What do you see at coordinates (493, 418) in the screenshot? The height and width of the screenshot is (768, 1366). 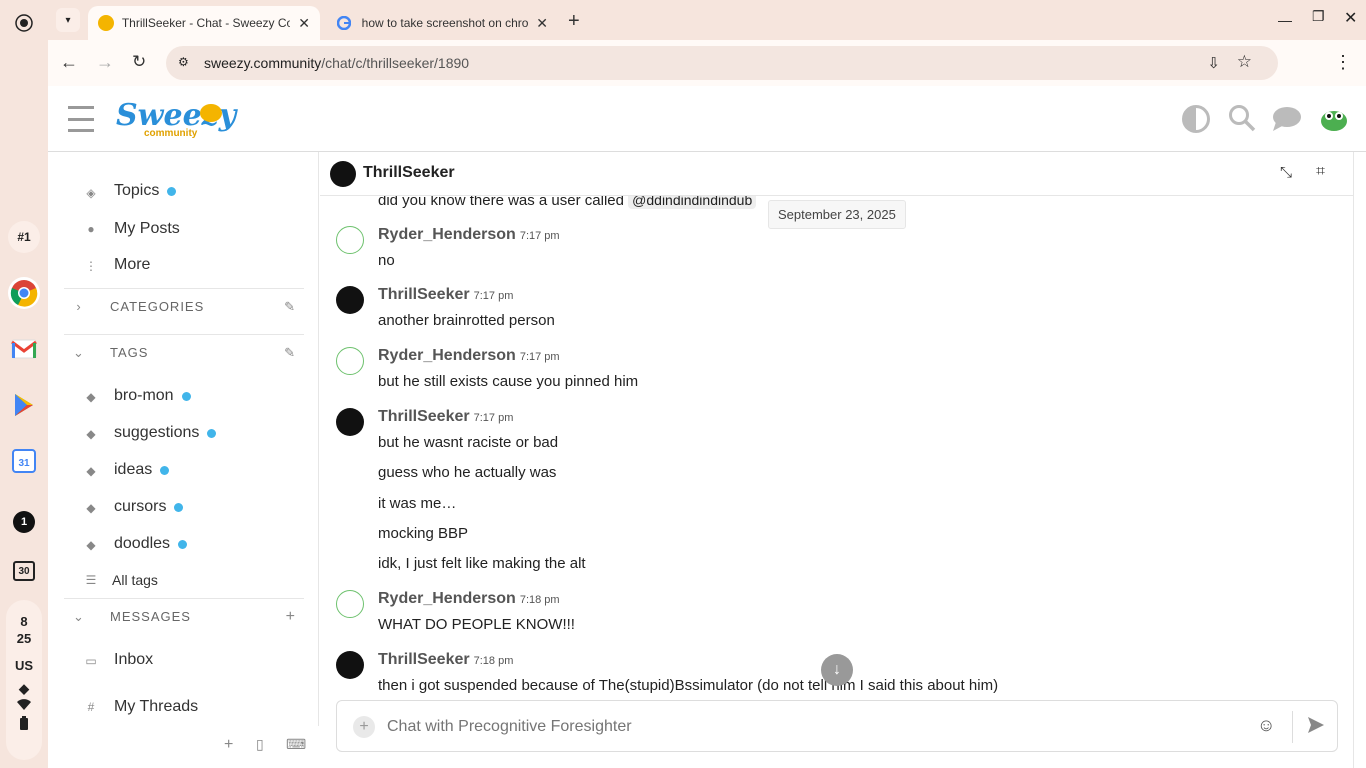 I see `message-time: 7:17 pm` at bounding box center [493, 418].